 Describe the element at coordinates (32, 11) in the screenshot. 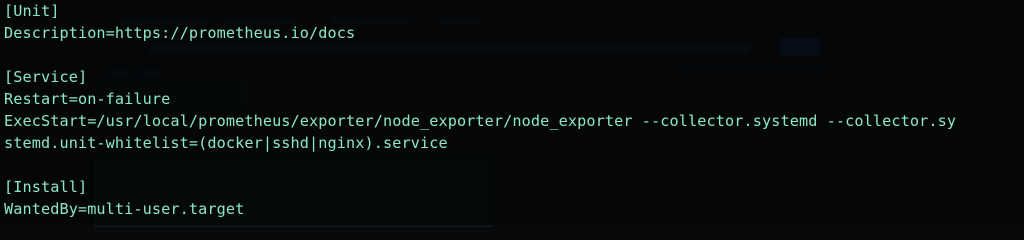

I see `terminal-line: [Unit]` at that location.